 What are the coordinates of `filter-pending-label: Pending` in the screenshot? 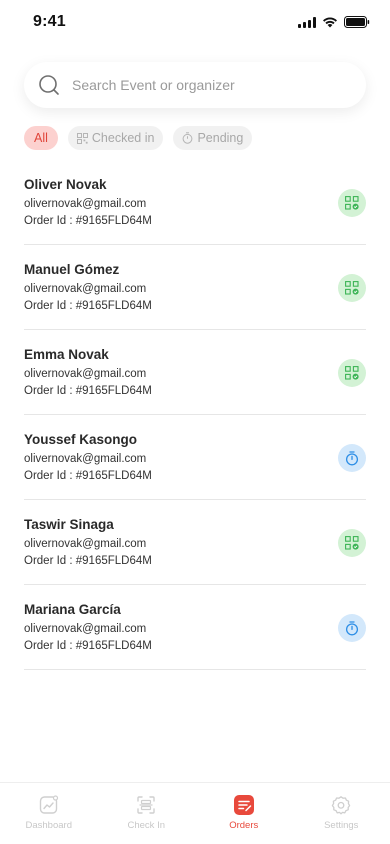 It's located at (220, 138).